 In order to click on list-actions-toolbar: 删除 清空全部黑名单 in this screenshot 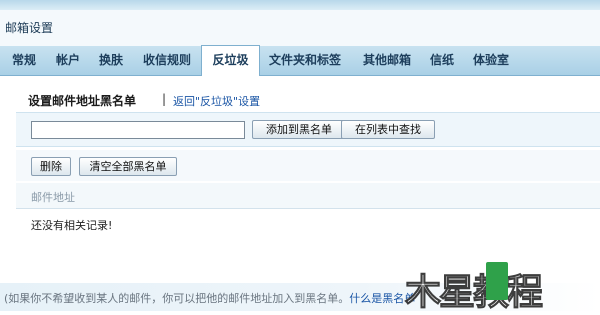, I will do `click(308, 165)`.